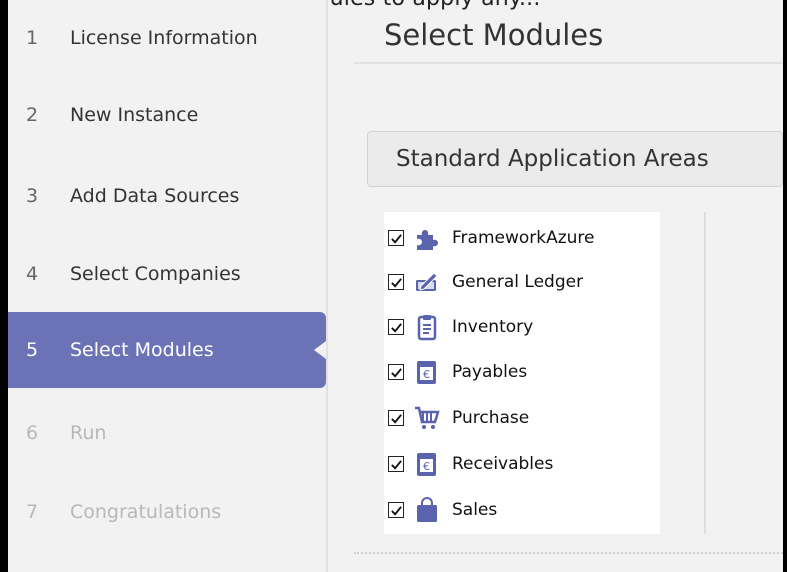 The width and height of the screenshot is (787, 572). What do you see at coordinates (568, 553) in the screenshot?
I see `bottom-dotted-divider` at bounding box center [568, 553].